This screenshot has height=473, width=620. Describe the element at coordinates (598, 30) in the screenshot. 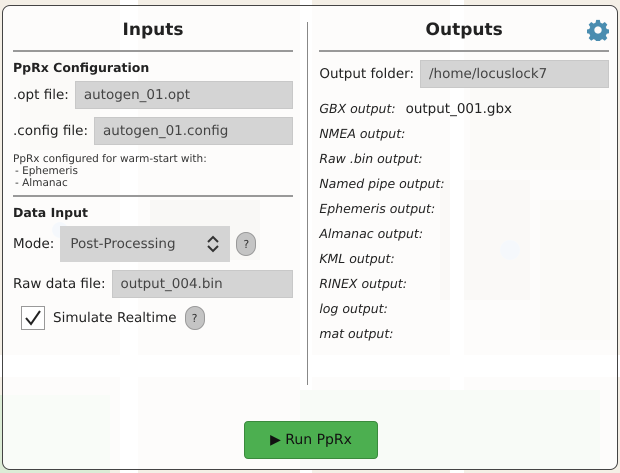

I see `settings-icon` at that location.